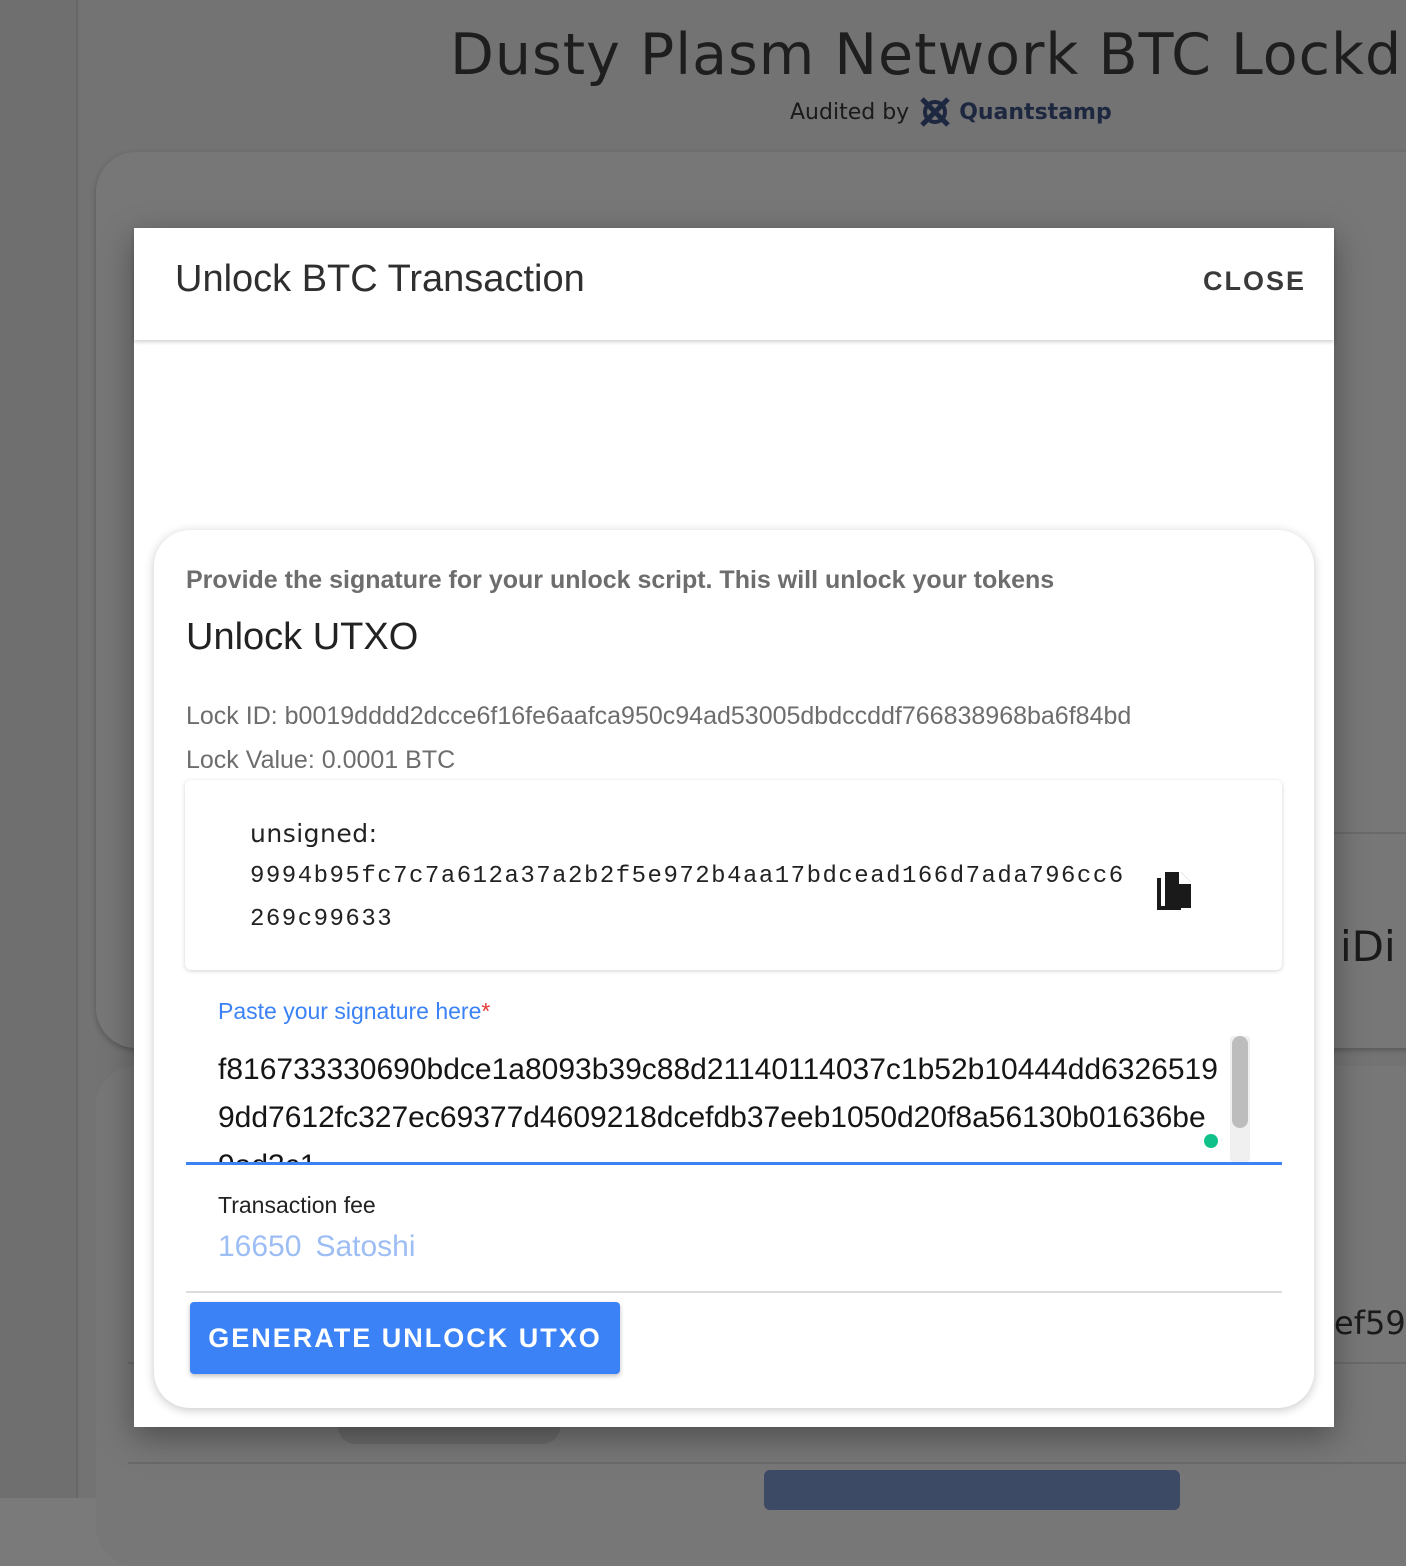  What do you see at coordinates (734, 1292) in the screenshot?
I see `fee-divider` at bounding box center [734, 1292].